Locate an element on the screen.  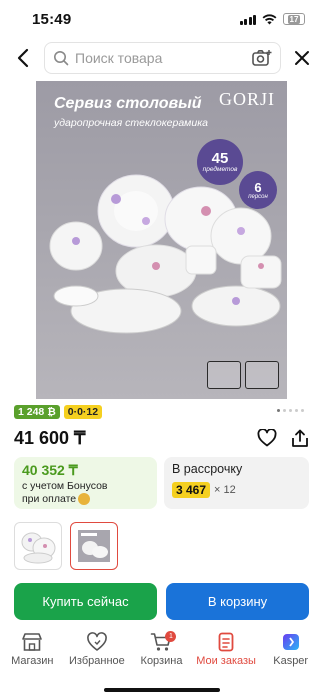
bonus-chip: 1 248 ₿ is located at coordinates (37, 412).